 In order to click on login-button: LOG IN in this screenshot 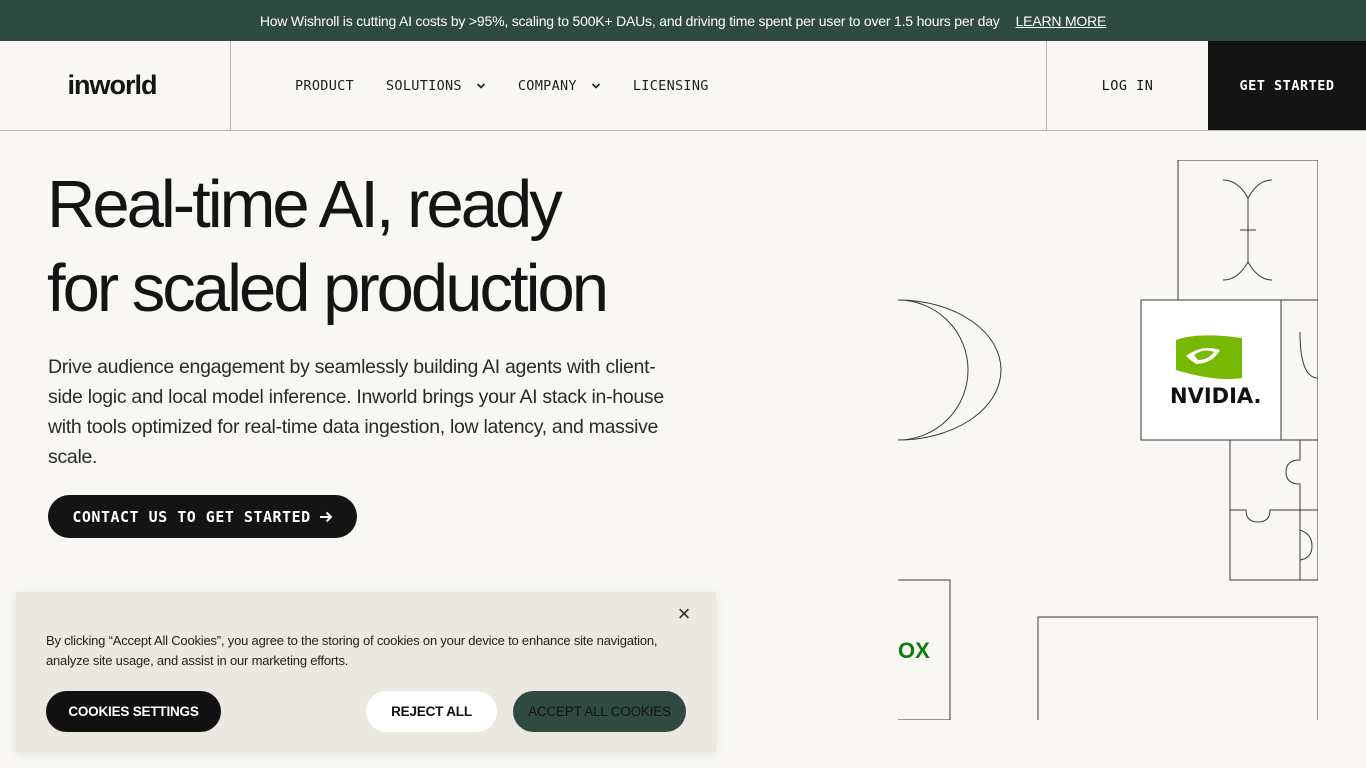, I will do `click(1127, 85)`.